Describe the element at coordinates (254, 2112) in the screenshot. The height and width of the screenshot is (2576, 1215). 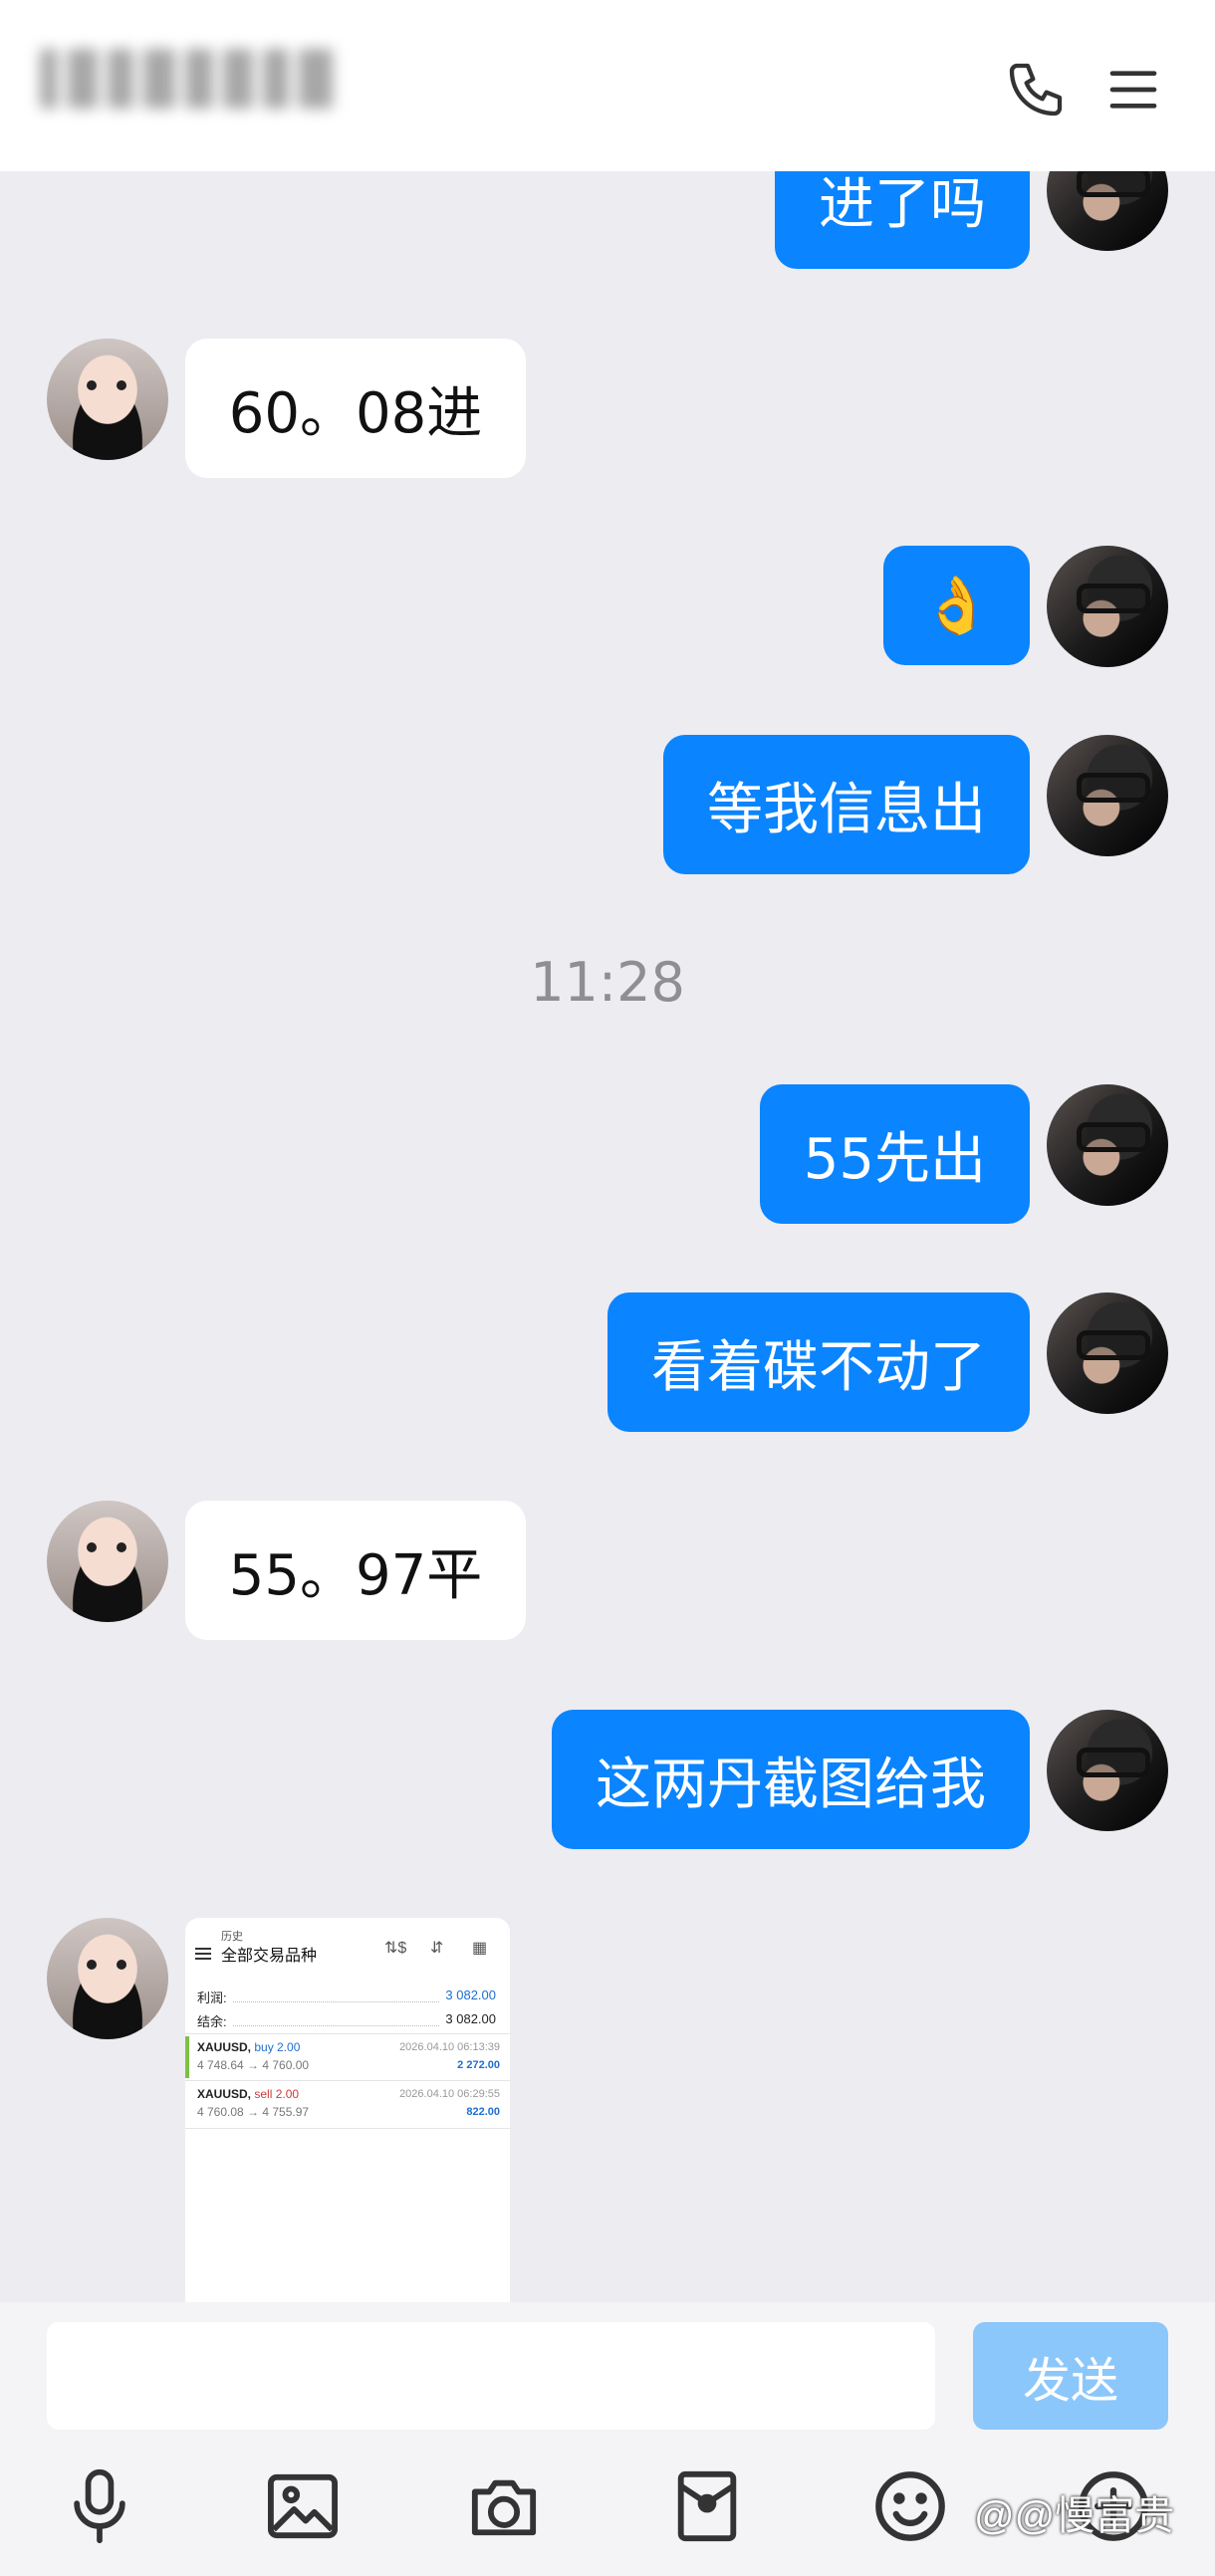
I see `trade-prices: 4 760.08 → 4 755.97` at that location.